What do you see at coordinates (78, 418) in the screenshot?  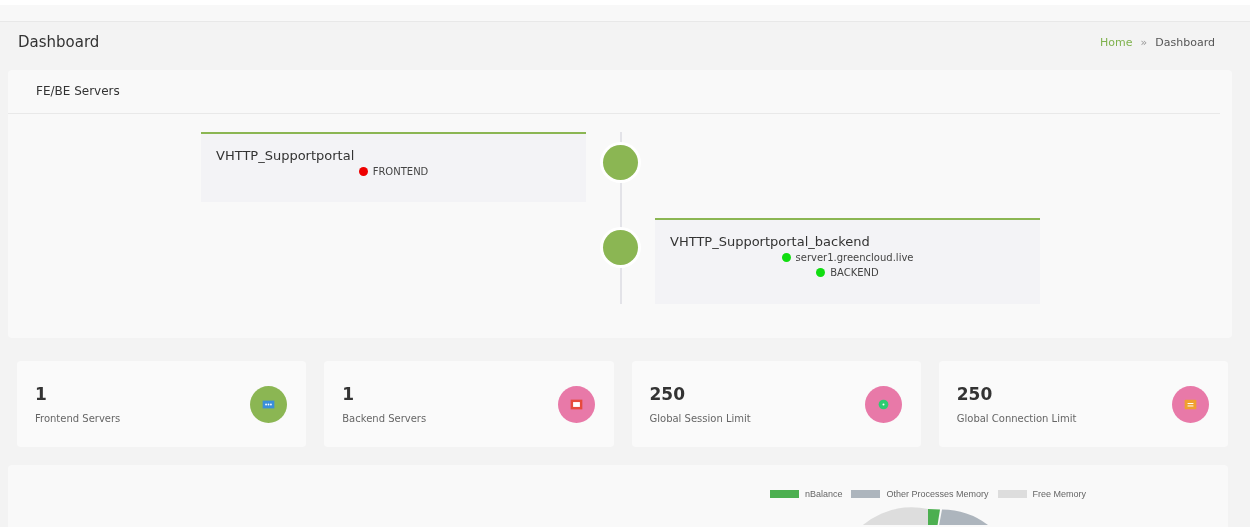 I see `stat-label: Frontend Servers` at bounding box center [78, 418].